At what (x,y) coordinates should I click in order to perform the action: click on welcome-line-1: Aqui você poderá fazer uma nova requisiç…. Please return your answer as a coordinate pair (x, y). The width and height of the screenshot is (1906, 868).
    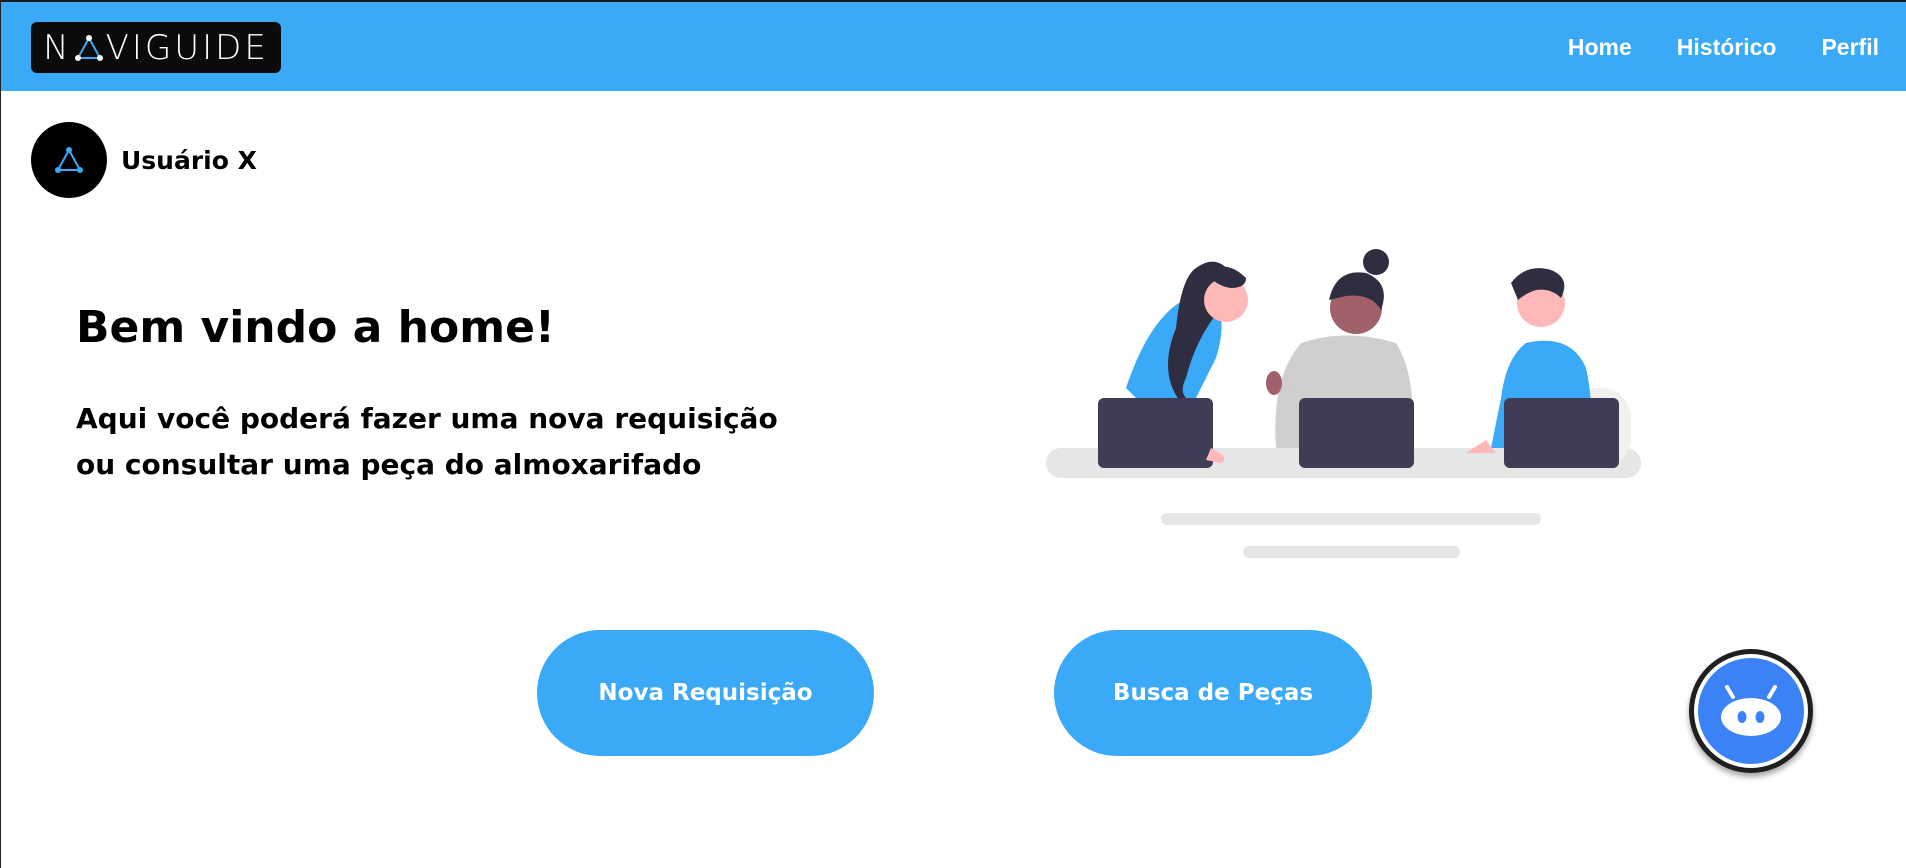
    Looking at the image, I should click on (427, 418).